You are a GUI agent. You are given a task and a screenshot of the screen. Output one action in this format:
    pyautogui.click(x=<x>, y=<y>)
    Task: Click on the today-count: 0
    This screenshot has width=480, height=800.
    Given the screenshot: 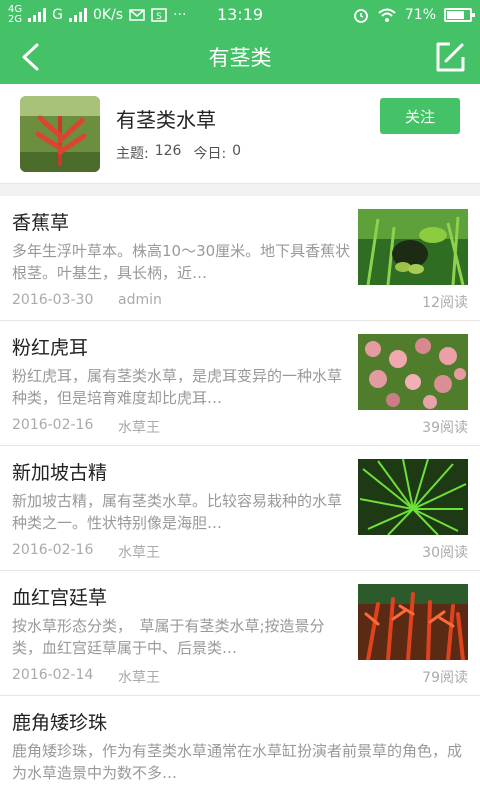 What is the action you would take?
    pyautogui.click(x=237, y=151)
    